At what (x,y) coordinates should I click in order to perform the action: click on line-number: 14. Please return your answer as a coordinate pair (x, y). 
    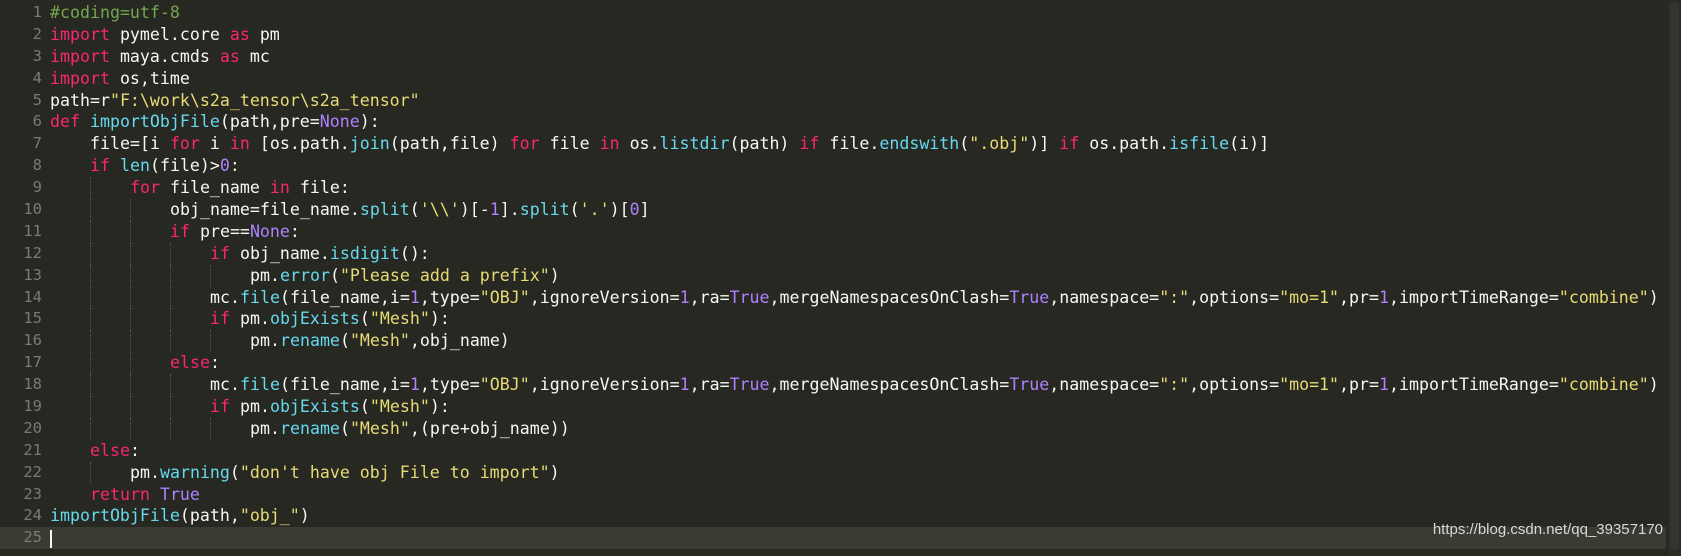
    Looking at the image, I should click on (32, 296).